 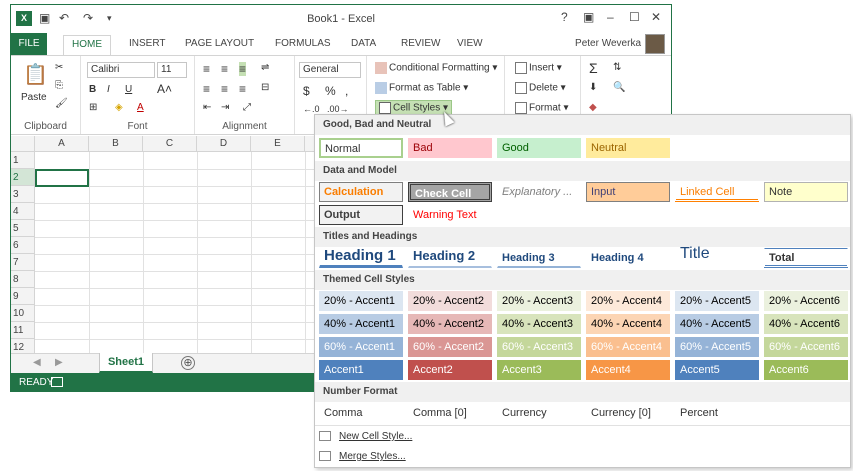 What do you see at coordinates (224, 89) in the screenshot?
I see `align-center-icon: ≡` at bounding box center [224, 89].